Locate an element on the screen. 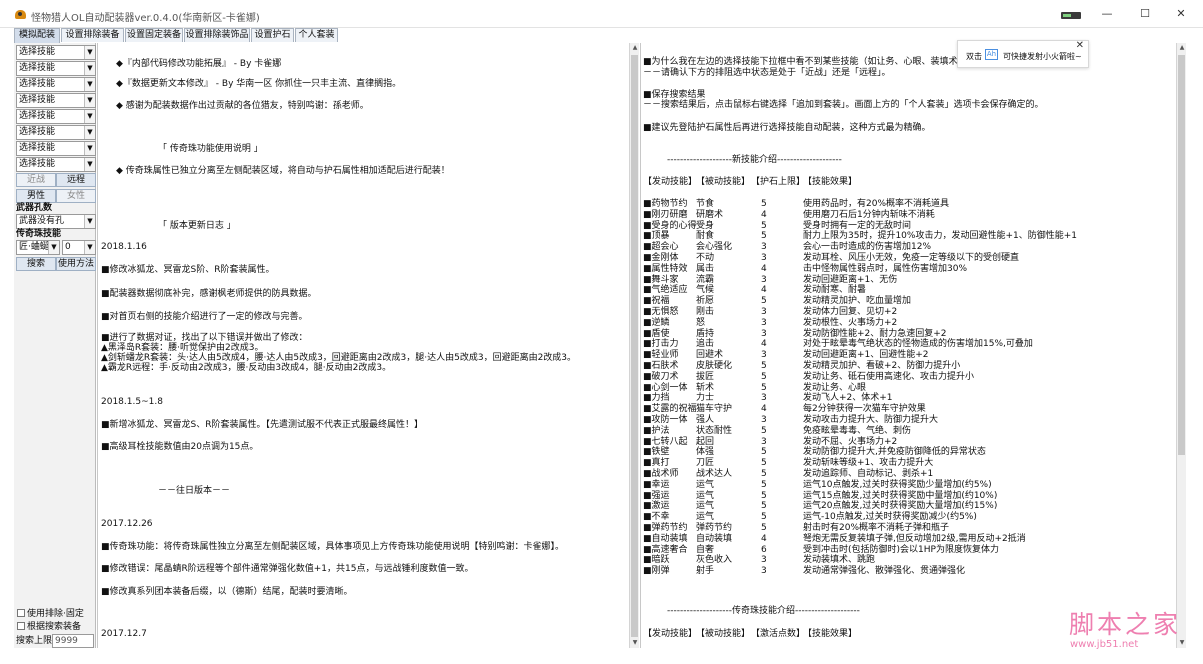 This screenshot has height=664, width=1203. weapon-slots-select: 武器没有孔 ▼ is located at coordinates (56, 221).